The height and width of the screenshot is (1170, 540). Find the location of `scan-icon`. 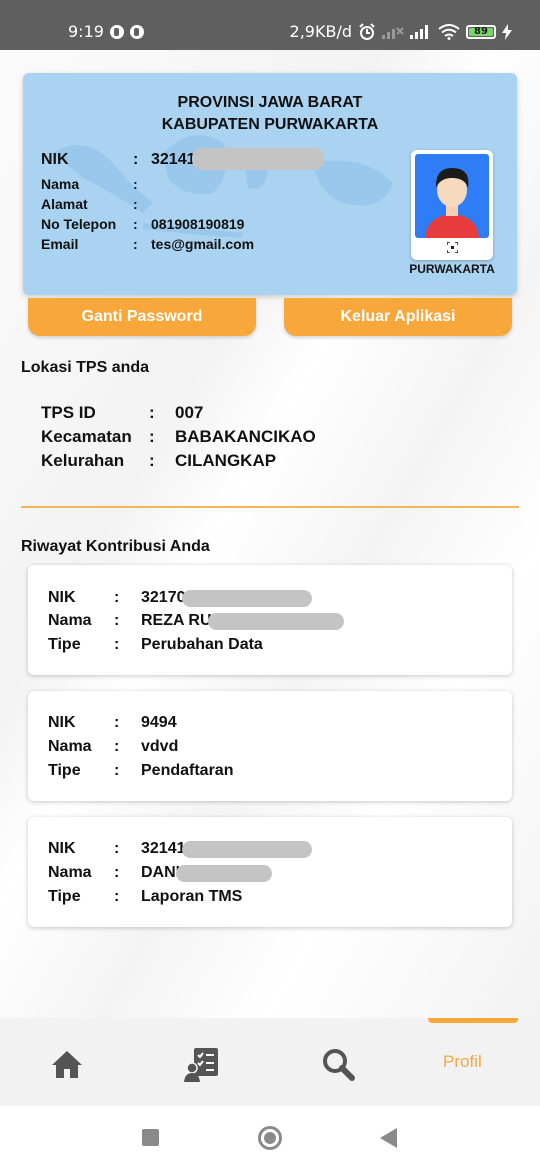

scan-icon is located at coordinates (452, 247).